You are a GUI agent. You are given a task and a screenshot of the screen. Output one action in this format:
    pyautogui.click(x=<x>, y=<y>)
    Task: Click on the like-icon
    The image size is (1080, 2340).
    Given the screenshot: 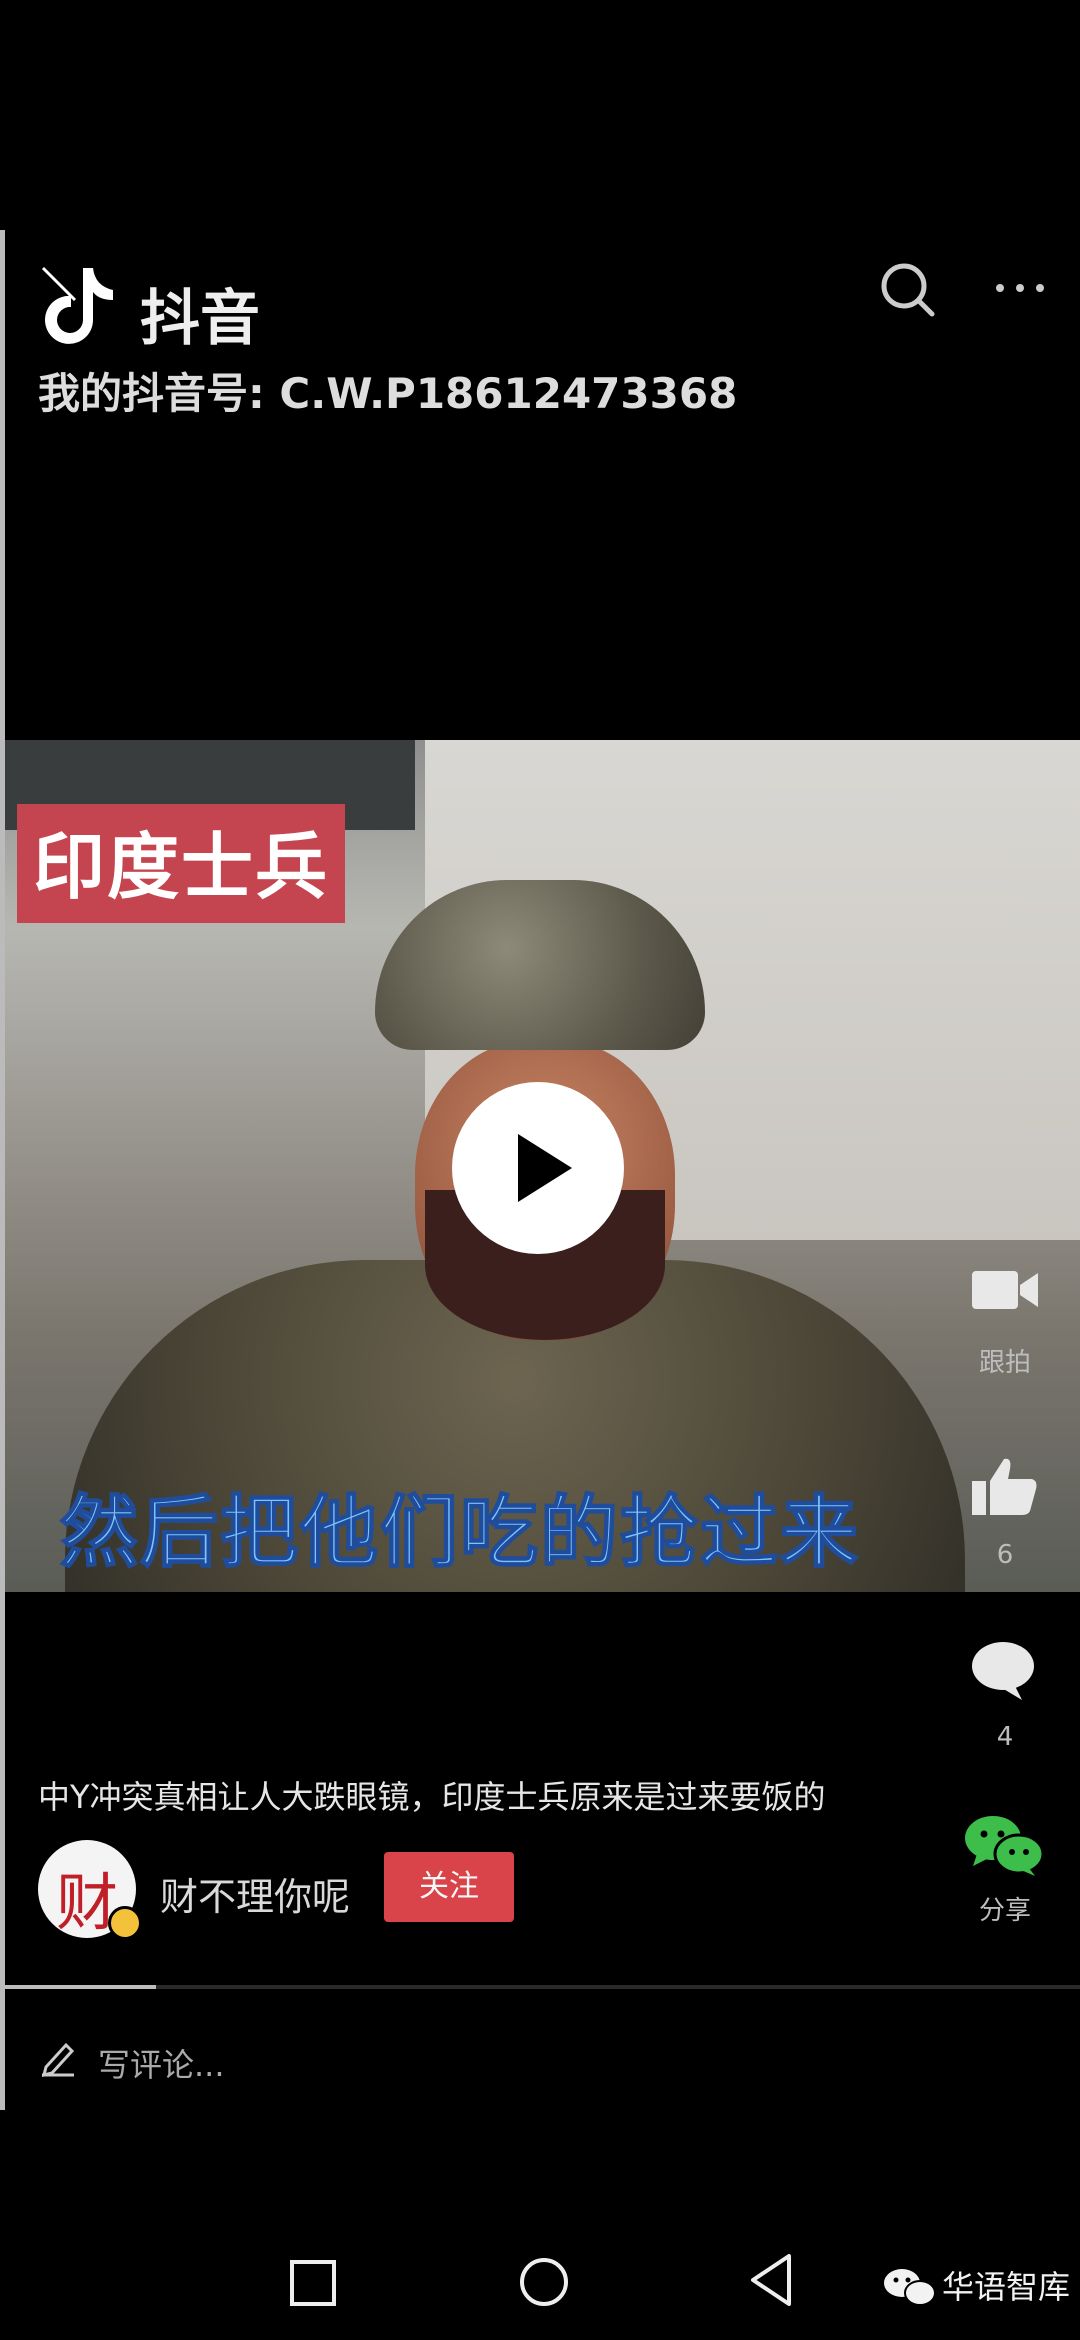 What is the action you would take?
    pyautogui.click(x=1005, y=1486)
    